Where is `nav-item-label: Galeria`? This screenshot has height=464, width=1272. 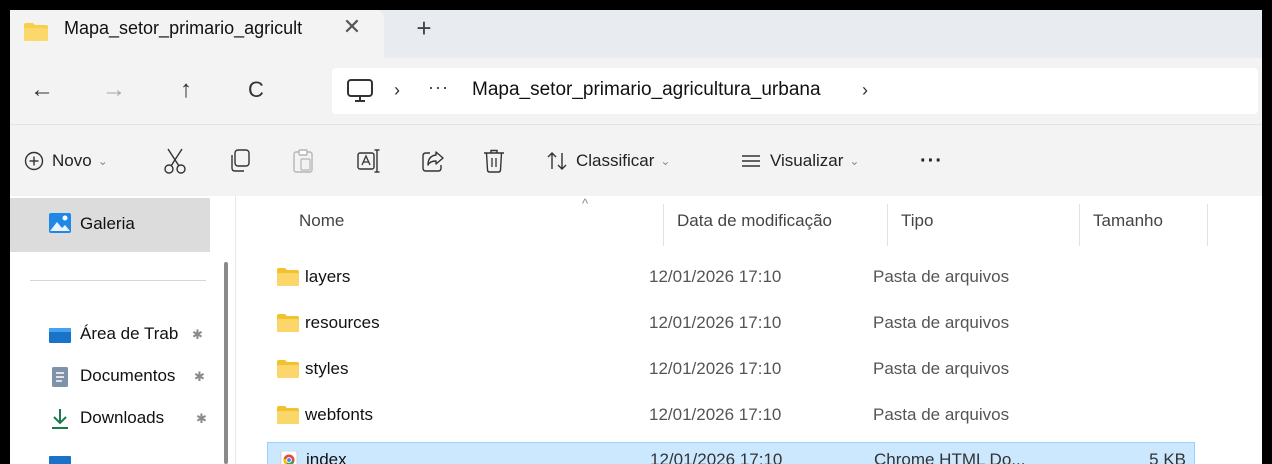
nav-item-label: Galeria is located at coordinates (107, 223).